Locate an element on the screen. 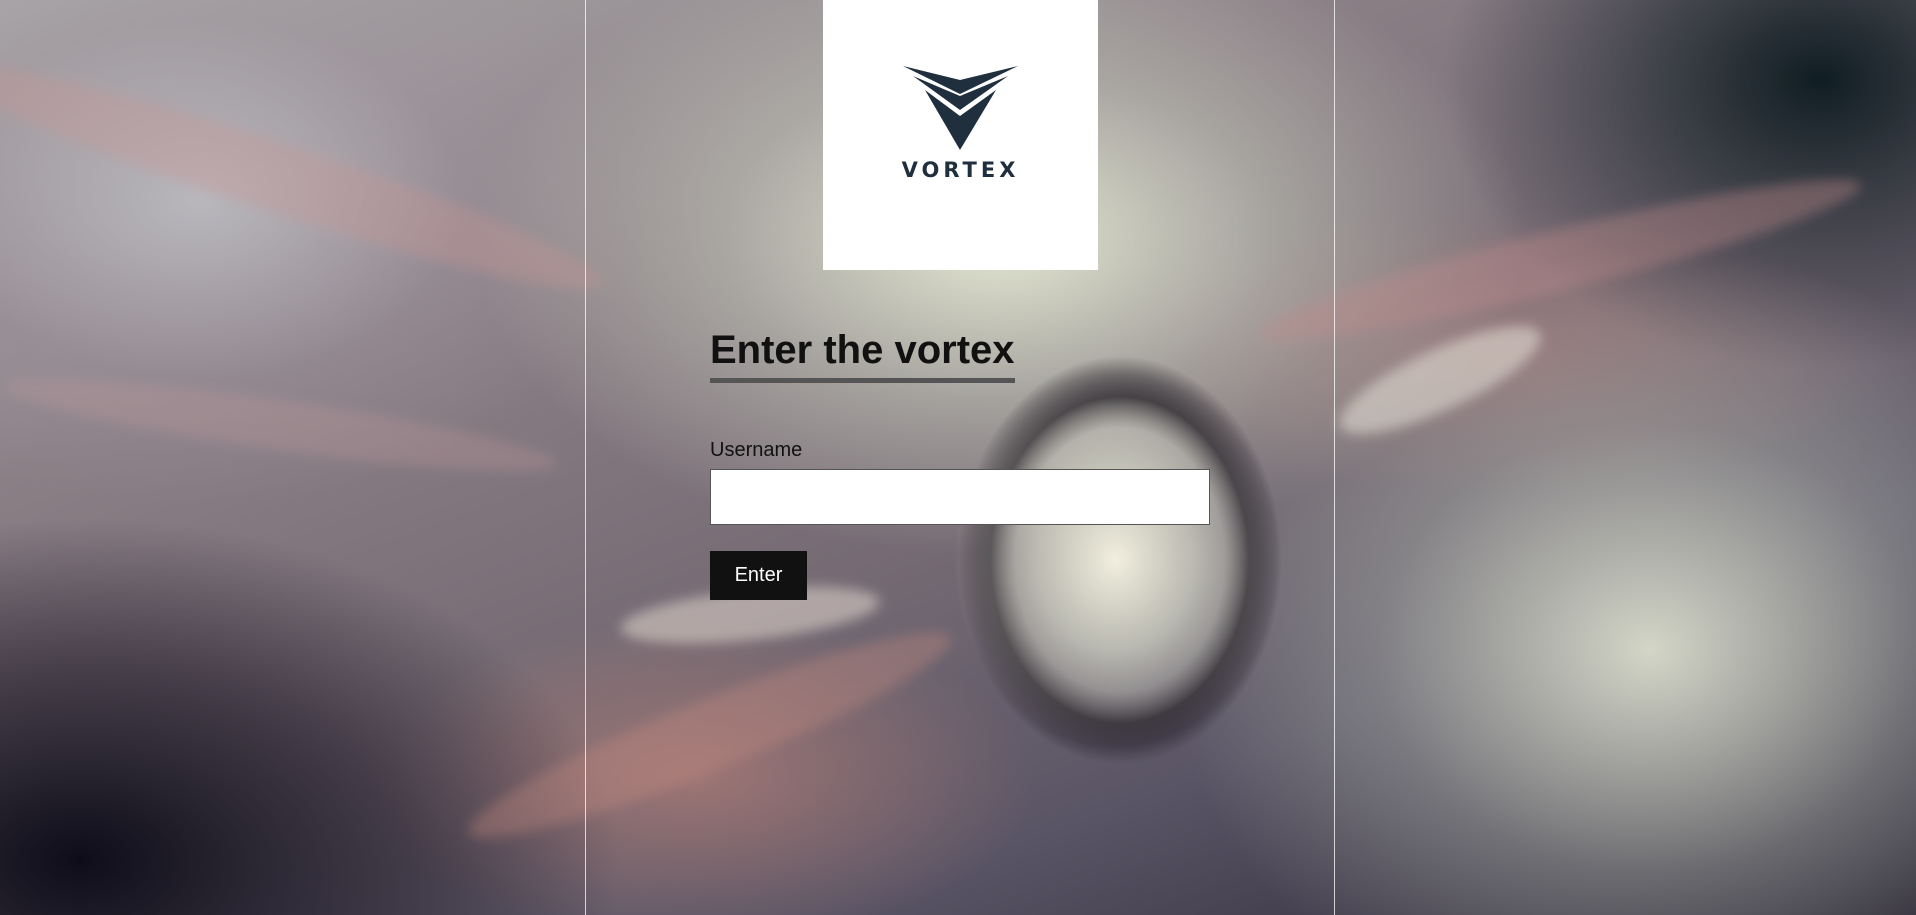  page-title: Enter the vortex is located at coordinates (862, 355).